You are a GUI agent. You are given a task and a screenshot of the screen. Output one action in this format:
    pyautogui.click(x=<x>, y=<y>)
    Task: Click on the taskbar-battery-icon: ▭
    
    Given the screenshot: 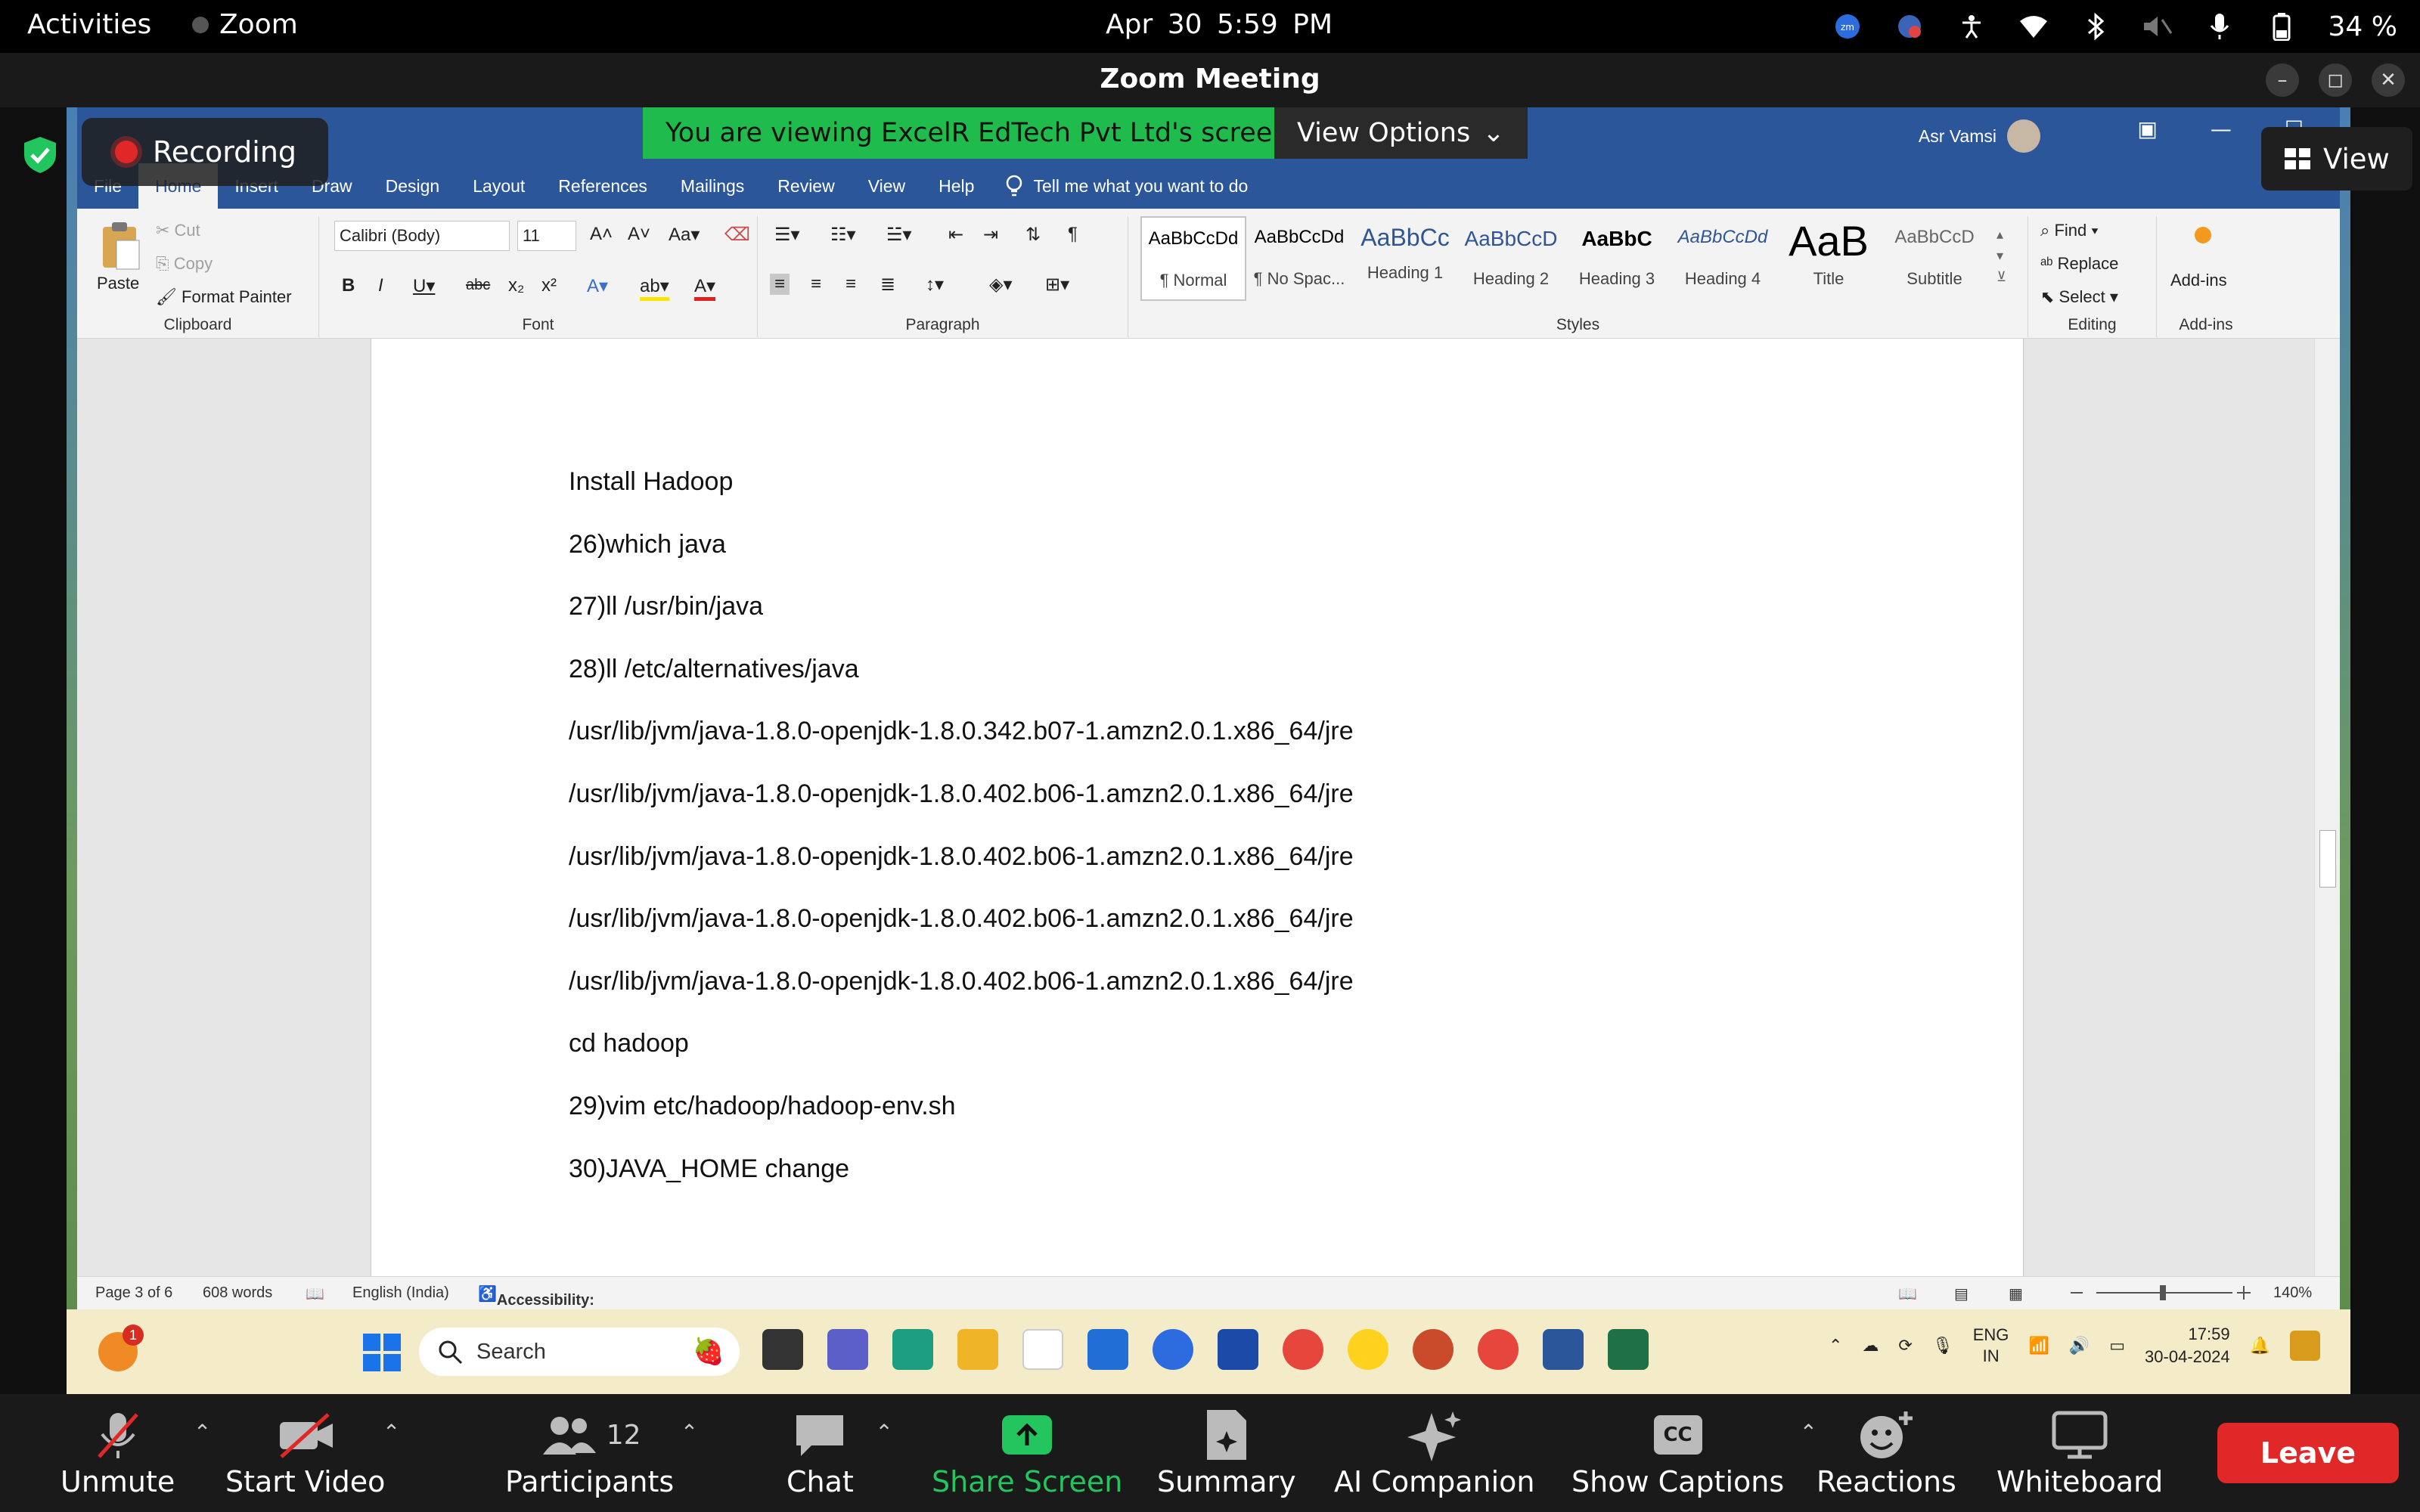 What is the action you would take?
    pyautogui.click(x=2117, y=1346)
    